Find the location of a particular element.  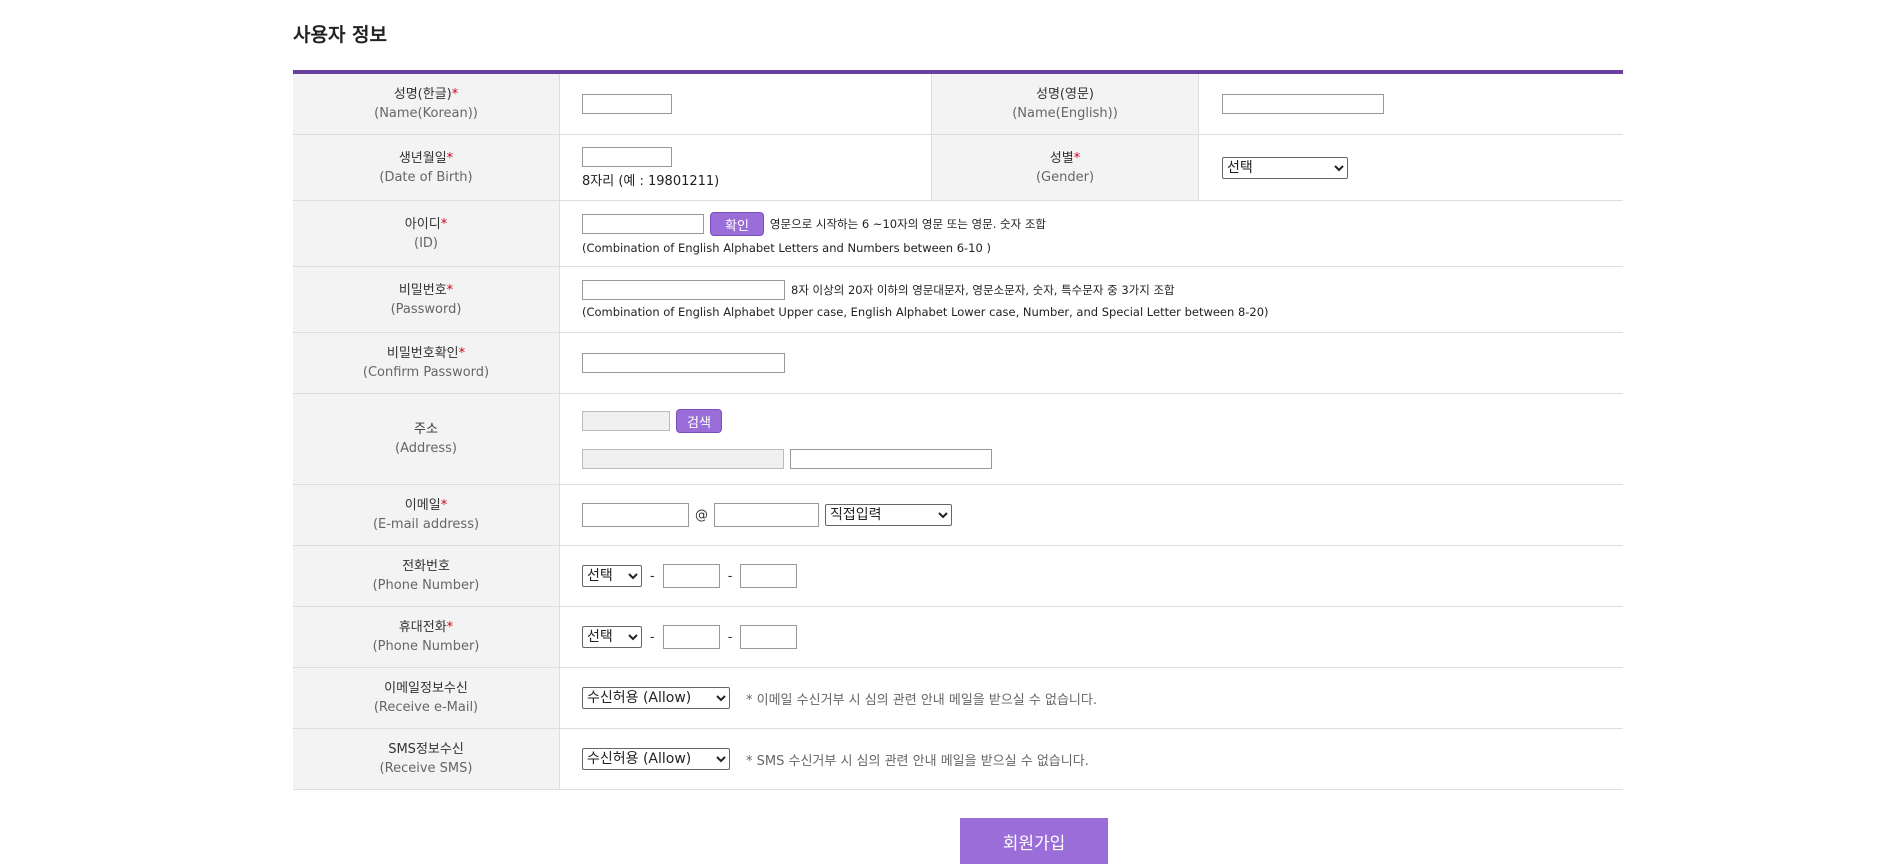

sms-receive-select: 수신허용 (Allow) is located at coordinates (656, 759).